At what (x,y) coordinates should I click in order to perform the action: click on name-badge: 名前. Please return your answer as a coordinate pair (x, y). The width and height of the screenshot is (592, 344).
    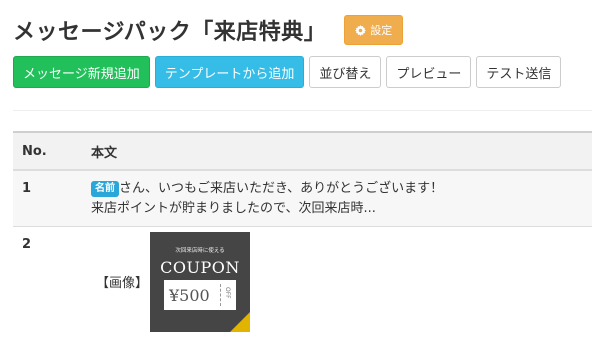
    Looking at the image, I should click on (105, 189).